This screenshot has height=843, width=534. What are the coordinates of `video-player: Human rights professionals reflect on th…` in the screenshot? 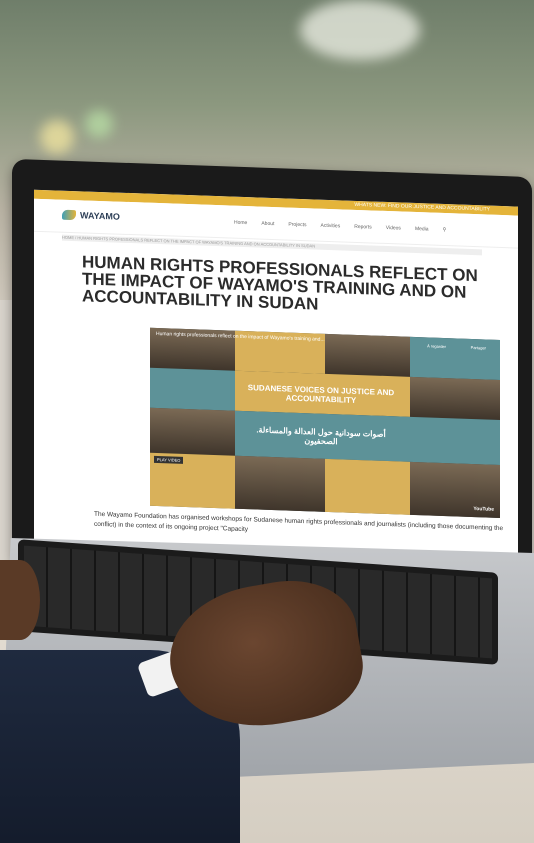 It's located at (325, 422).